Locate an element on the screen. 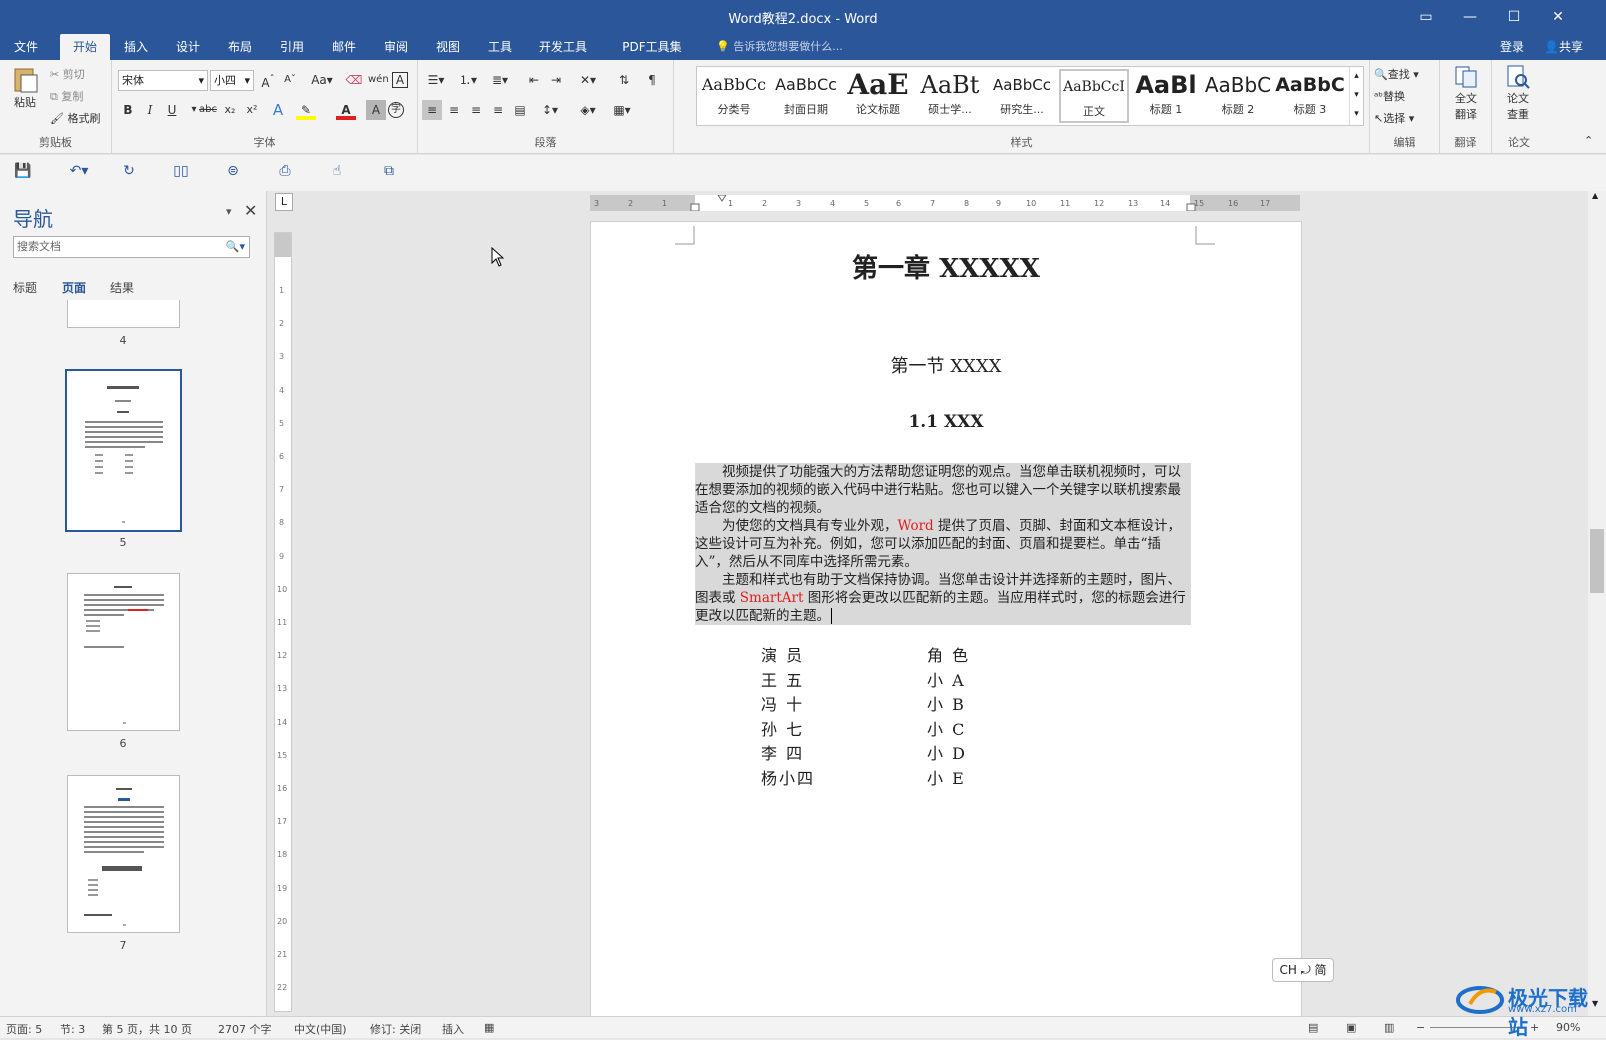 The image size is (1606, 1040). style-item: AaBbCc 分类号 is located at coordinates (734, 96).